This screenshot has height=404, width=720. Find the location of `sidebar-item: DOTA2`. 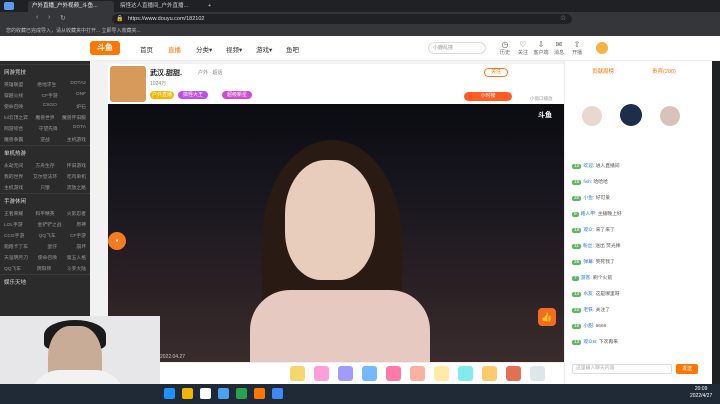

sidebar-item: DOTA2 is located at coordinates (78, 84).